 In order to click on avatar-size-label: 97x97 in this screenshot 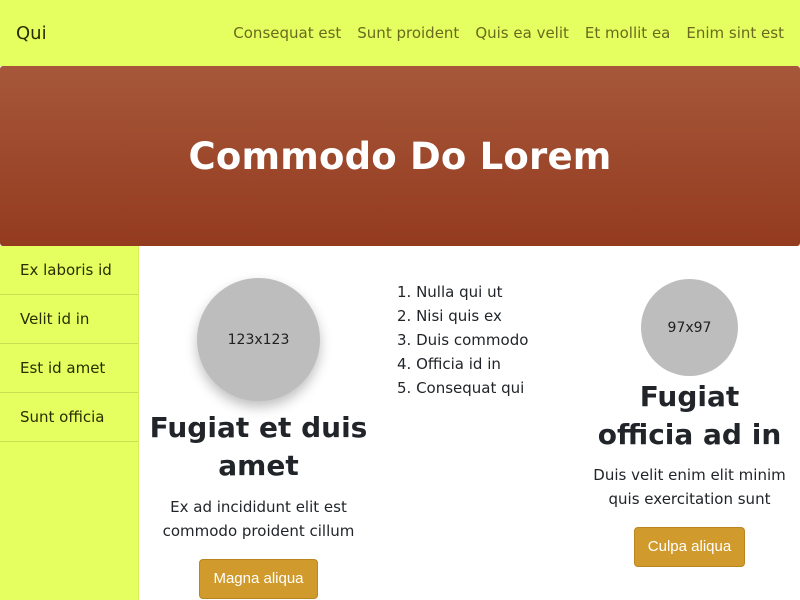, I will do `click(689, 327)`.